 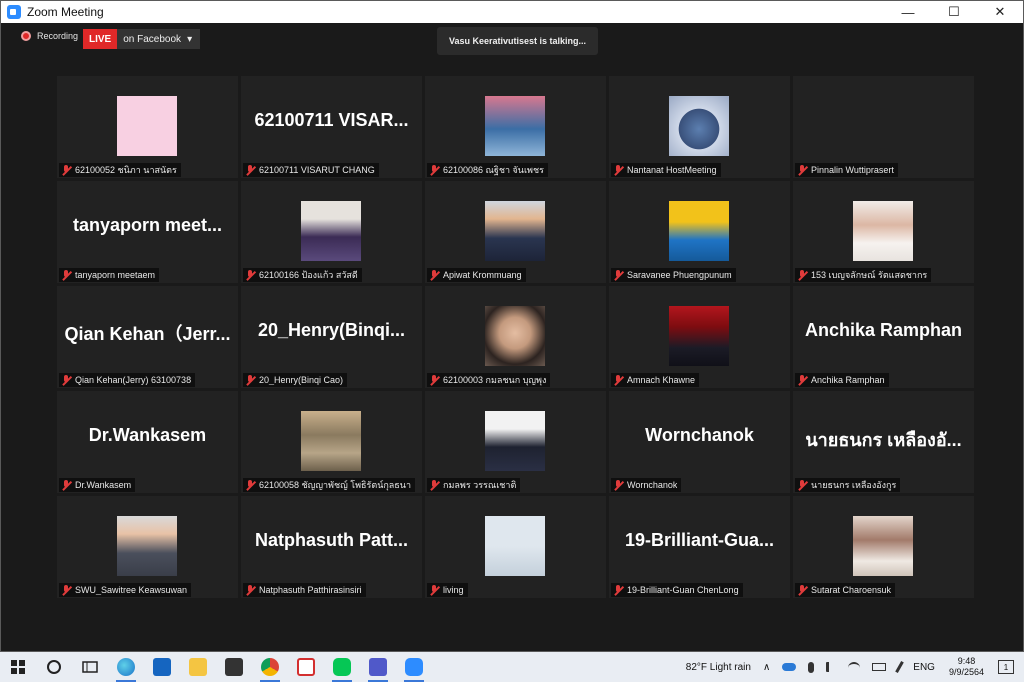 I want to click on notification-button: 1, so click(x=1006, y=667).